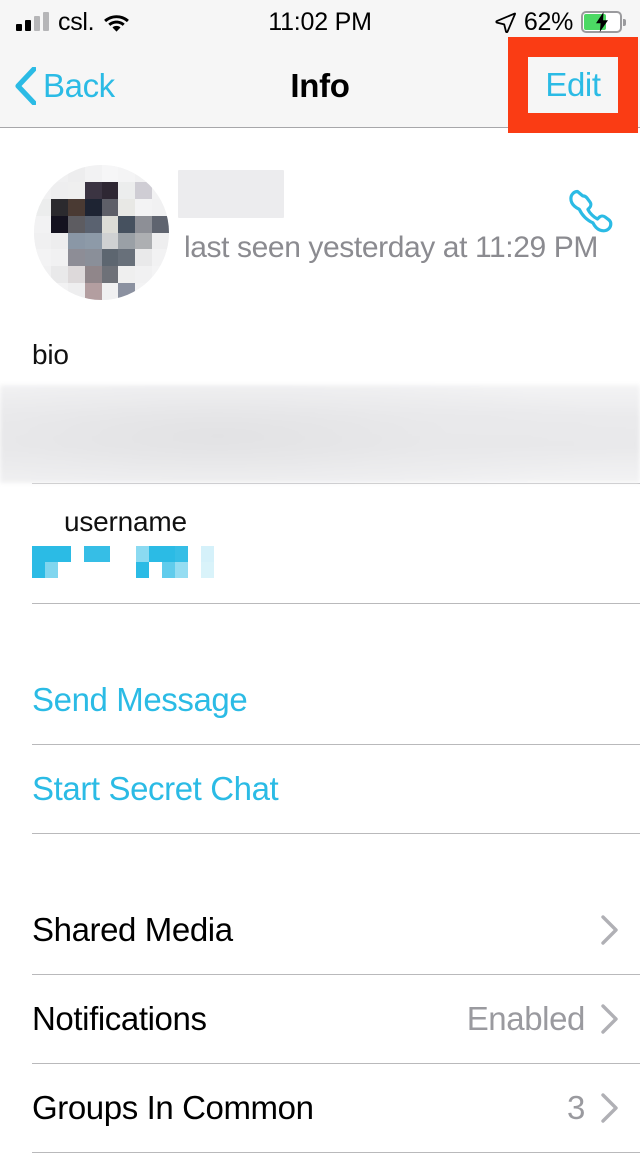 Image resolution: width=640 pixels, height=1153 pixels. I want to click on start-secret-chat-button: Start Secret Chat, so click(320, 789).